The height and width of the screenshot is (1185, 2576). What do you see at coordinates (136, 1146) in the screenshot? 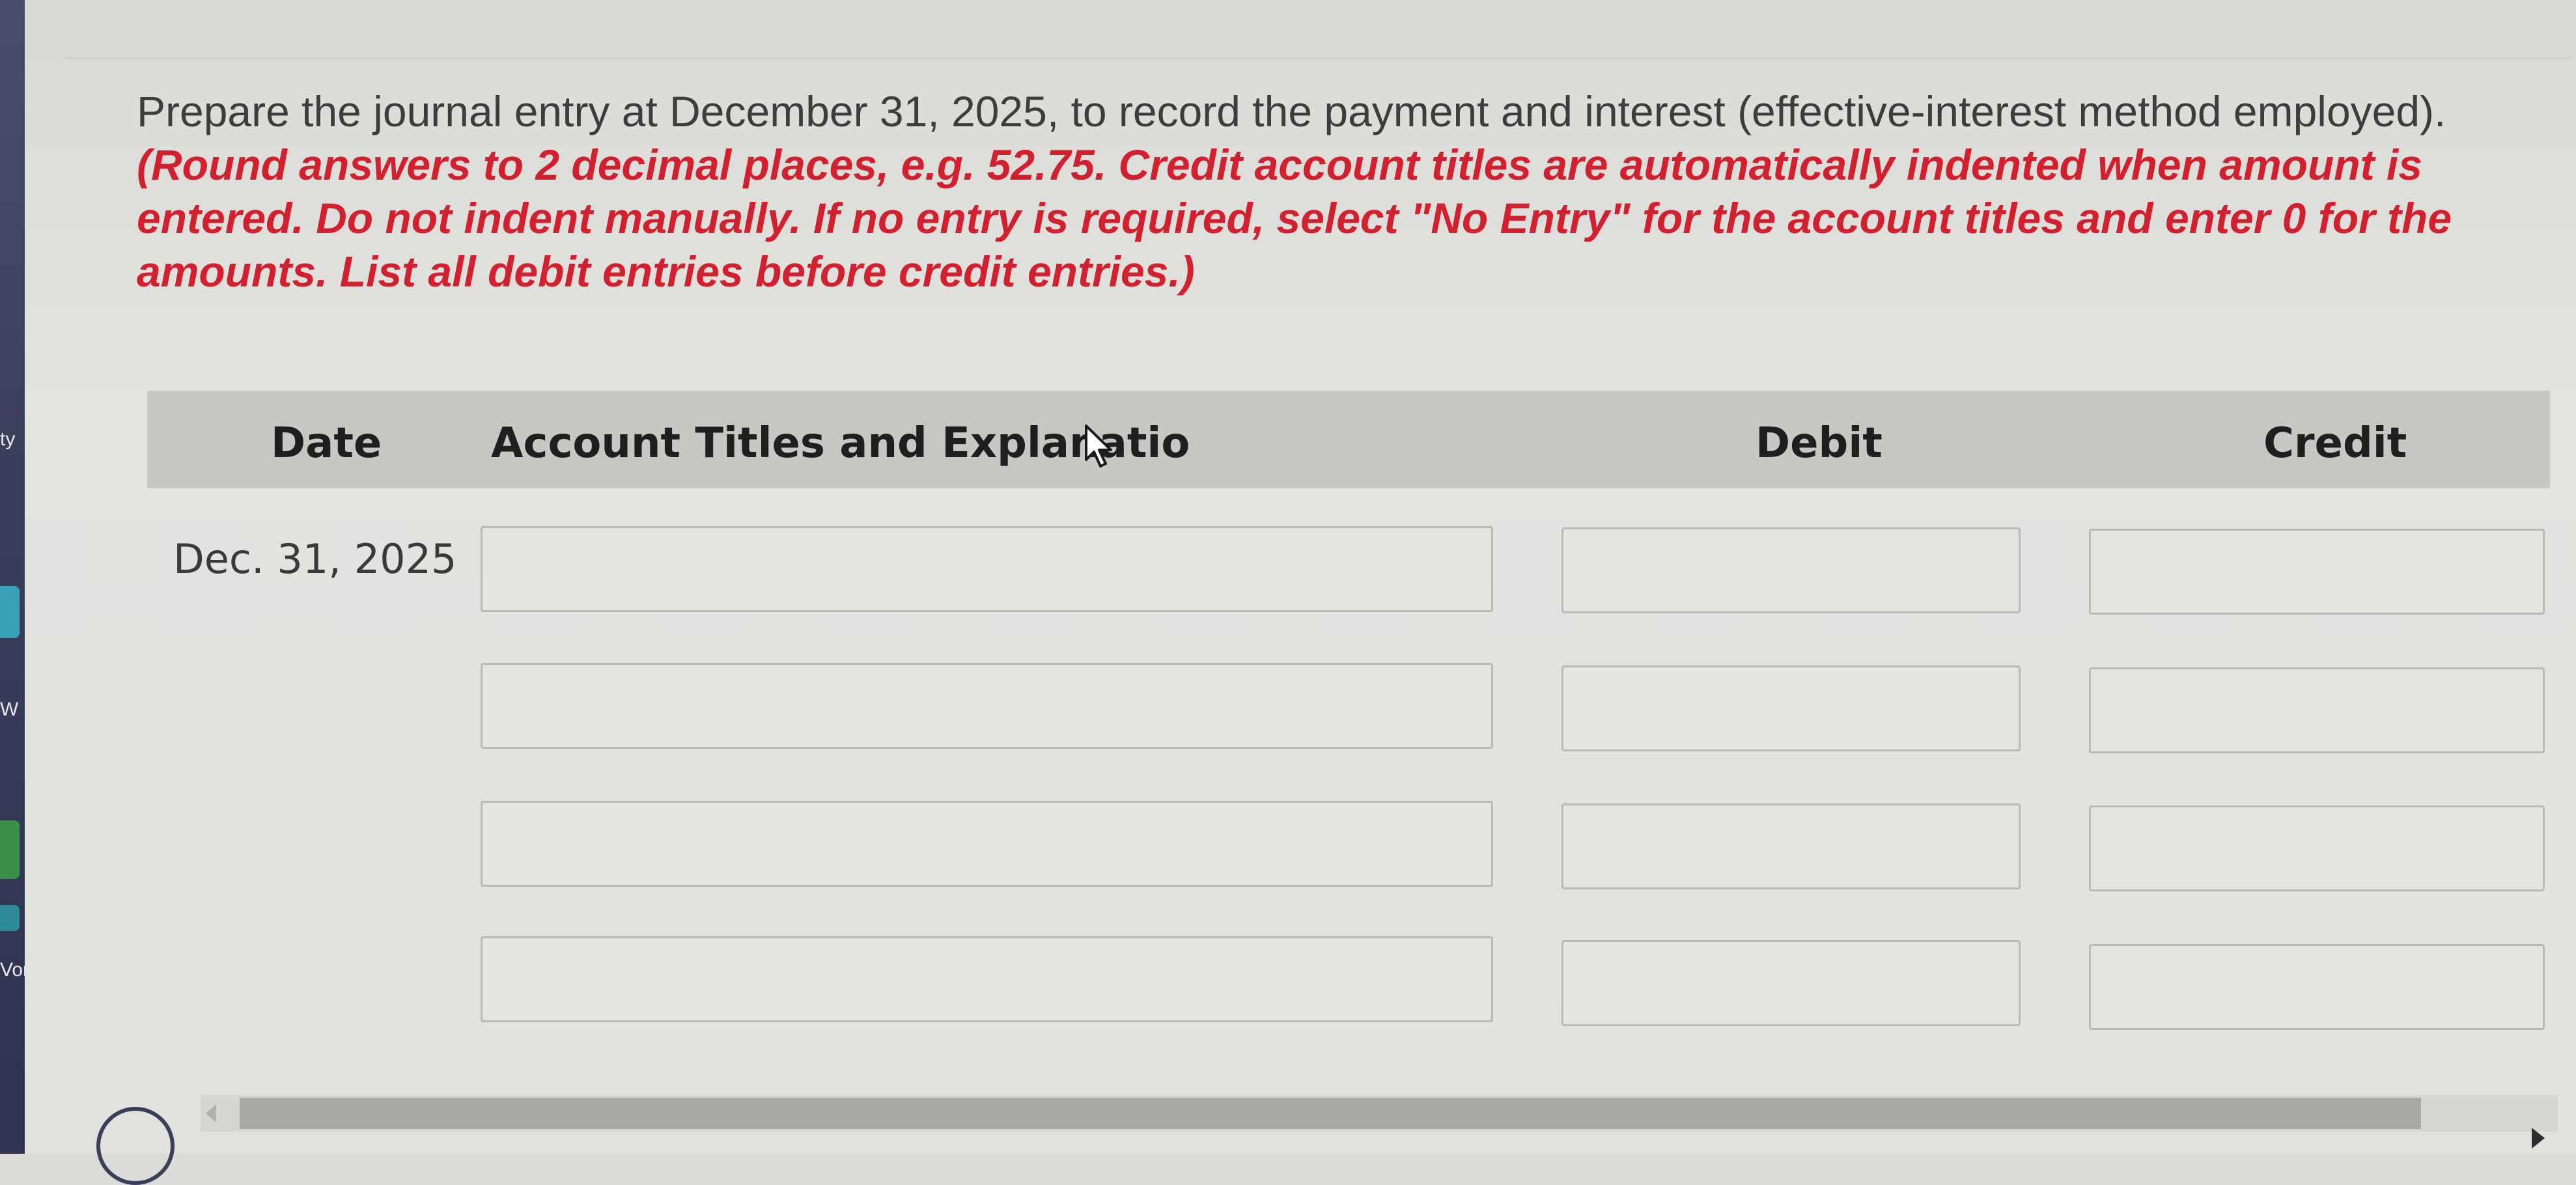
I see `circle-icon` at bounding box center [136, 1146].